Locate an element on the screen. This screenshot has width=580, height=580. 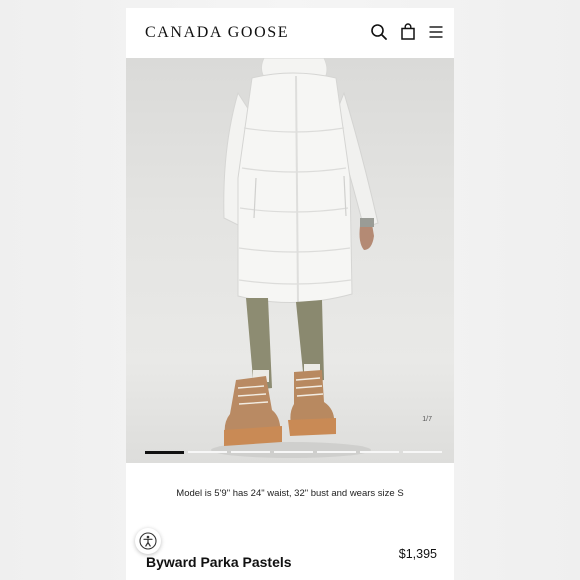
brand-logo: CANADA GOOSE is located at coordinates (217, 33).